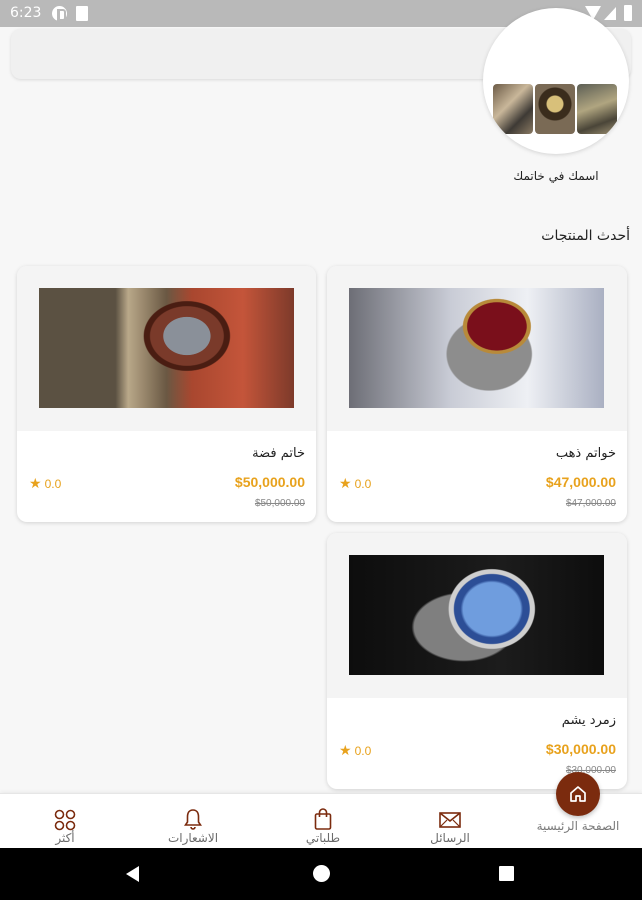 Image resolution: width=642 pixels, height=900 pixels. I want to click on product-name: زمرد يشم, so click(588, 720).